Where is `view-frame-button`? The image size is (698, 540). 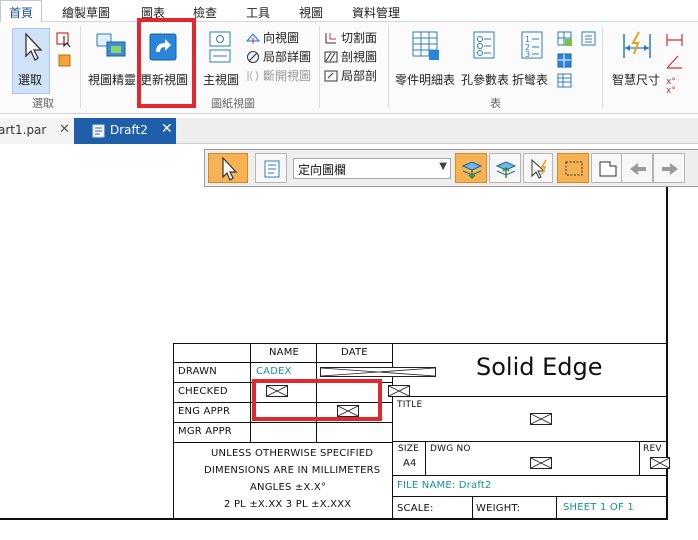
view-frame-button is located at coordinates (607, 168).